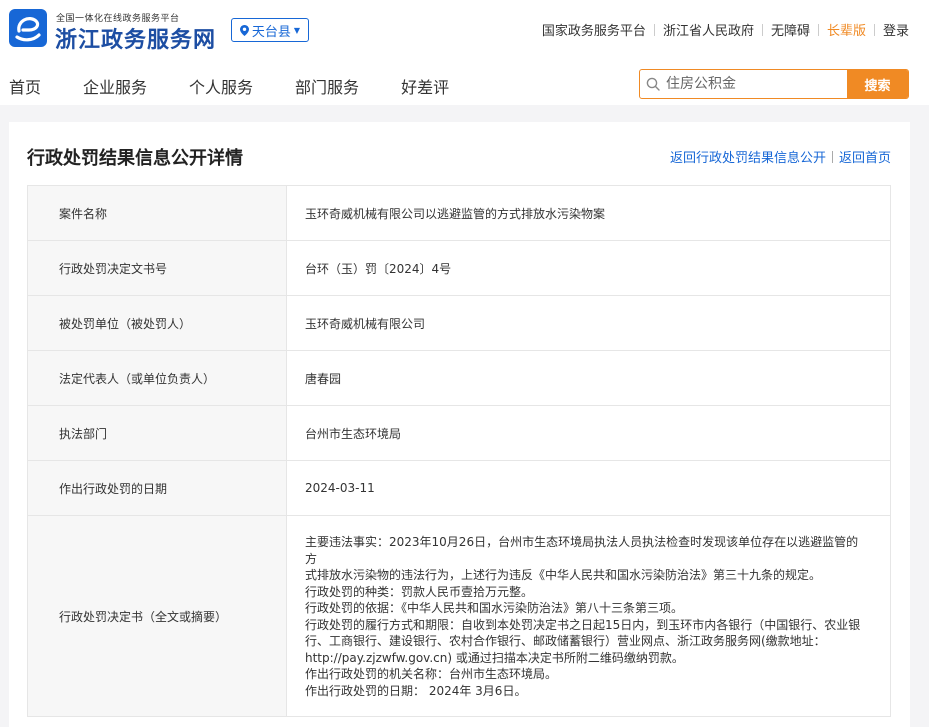 Image resolution: width=929 pixels, height=727 pixels. I want to click on decision-line: 作出行政处罚的日期： 2024年 3月6日。, so click(416, 690).